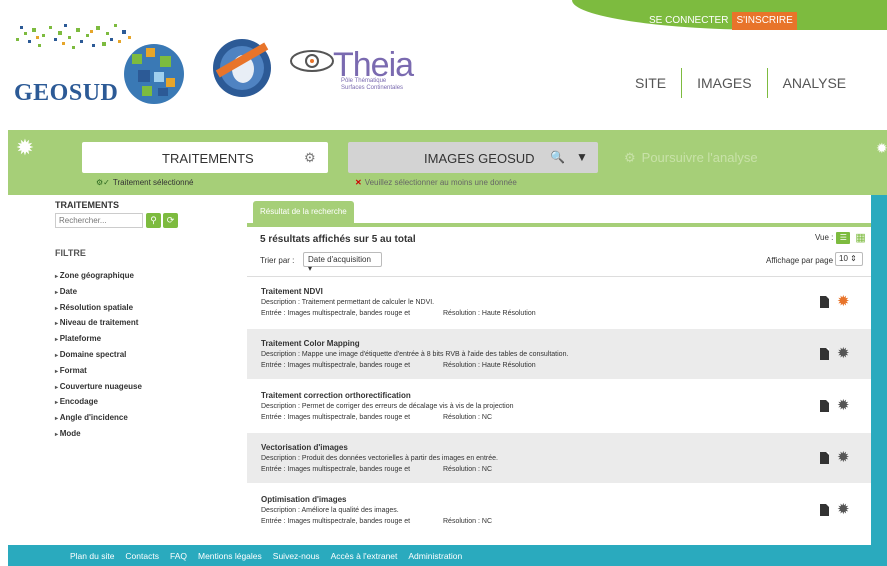 The image size is (887, 566). What do you see at coordinates (292, 291) in the screenshot?
I see `result-title: Traitement NDVI` at bounding box center [292, 291].